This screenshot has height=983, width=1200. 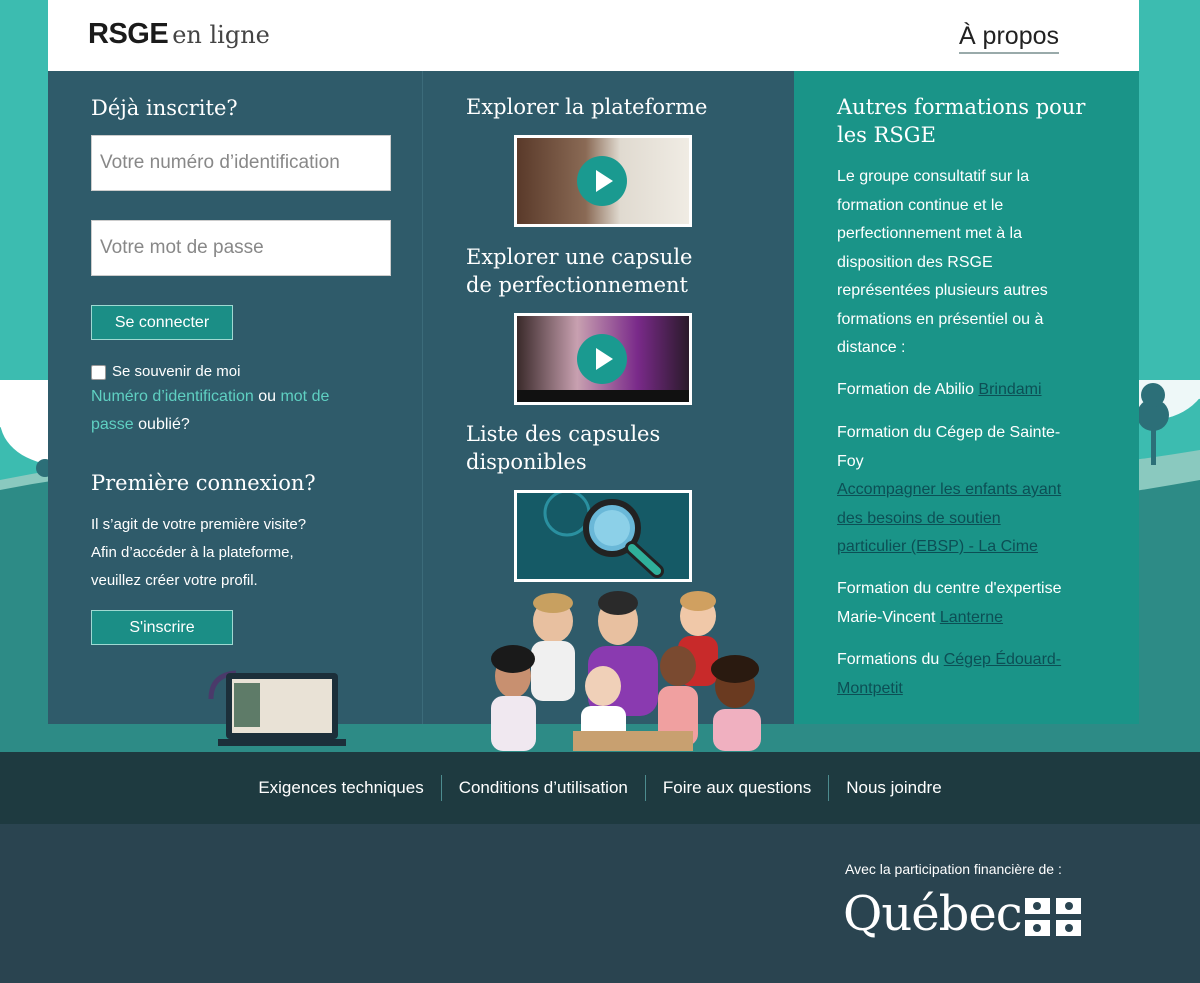 What do you see at coordinates (577, 285) in the screenshot?
I see `capsule-title-line2: de perfectionnement` at bounding box center [577, 285].